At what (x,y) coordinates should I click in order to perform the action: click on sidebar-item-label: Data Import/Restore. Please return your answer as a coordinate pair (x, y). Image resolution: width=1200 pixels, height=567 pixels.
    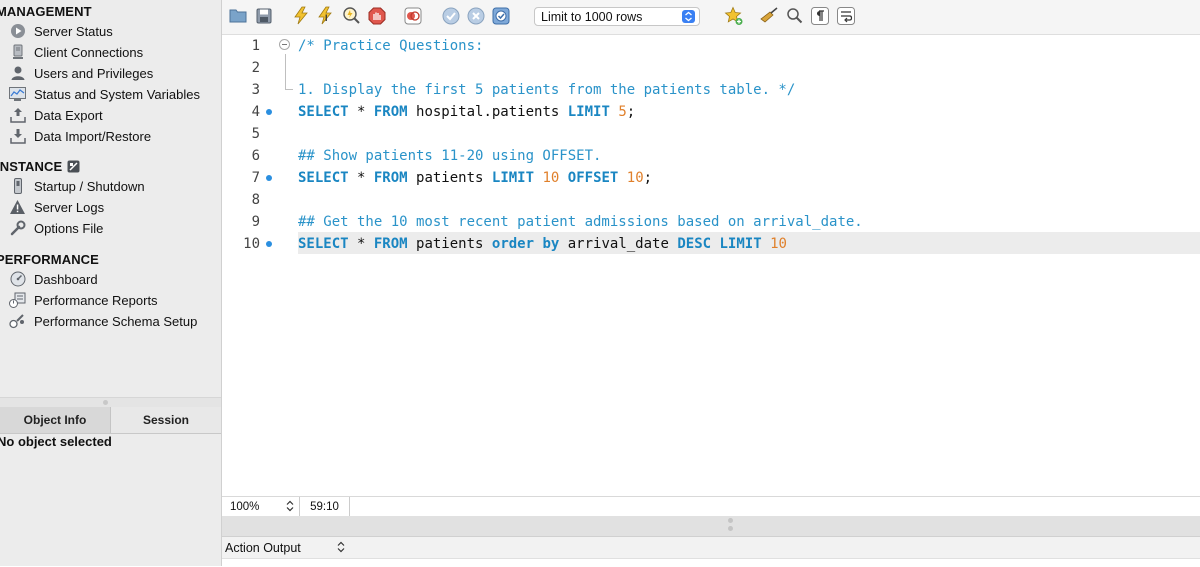
    Looking at the image, I should click on (93, 136).